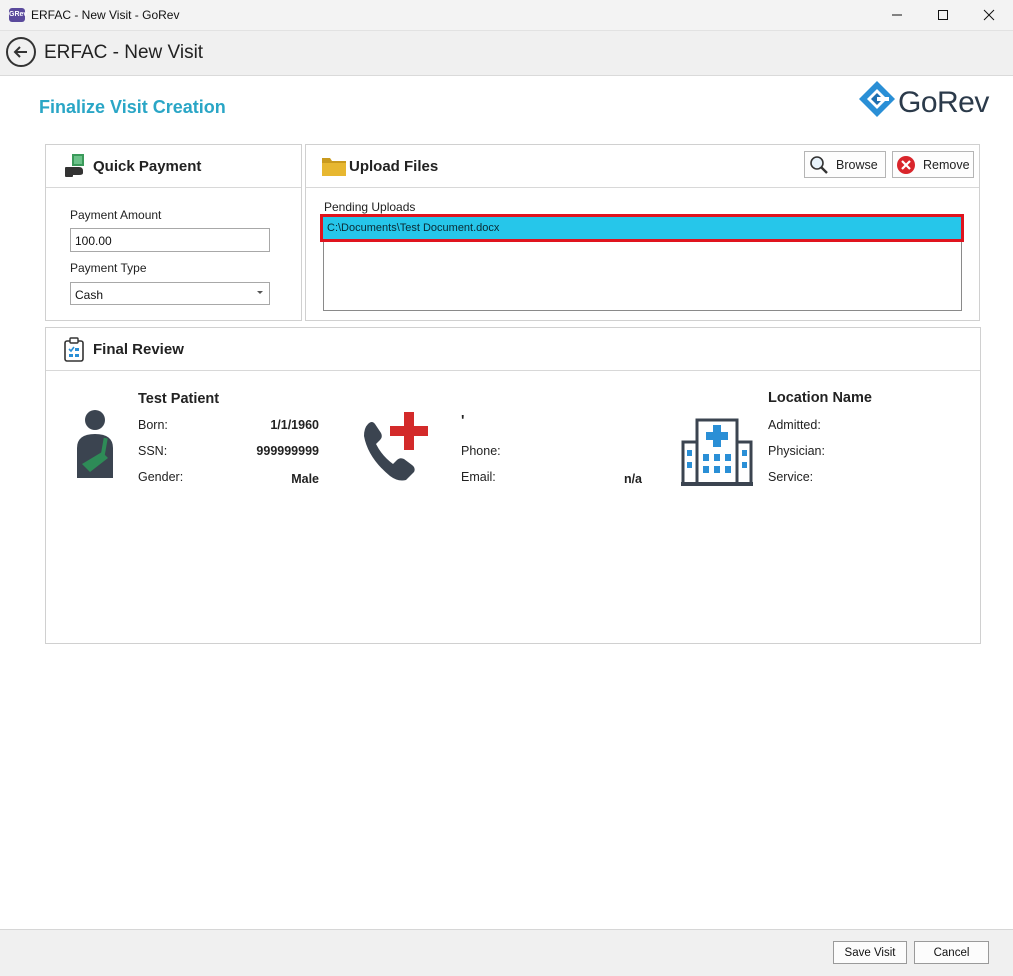 The height and width of the screenshot is (976, 1013). I want to click on cancel-button: Cancel, so click(951, 952).